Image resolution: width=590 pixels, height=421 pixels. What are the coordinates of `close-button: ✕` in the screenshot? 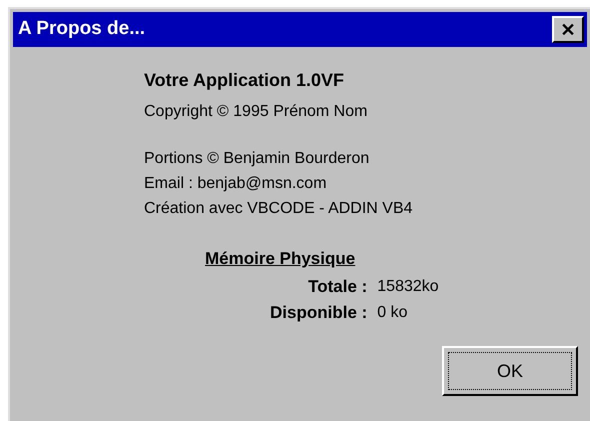 It's located at (568, 29).